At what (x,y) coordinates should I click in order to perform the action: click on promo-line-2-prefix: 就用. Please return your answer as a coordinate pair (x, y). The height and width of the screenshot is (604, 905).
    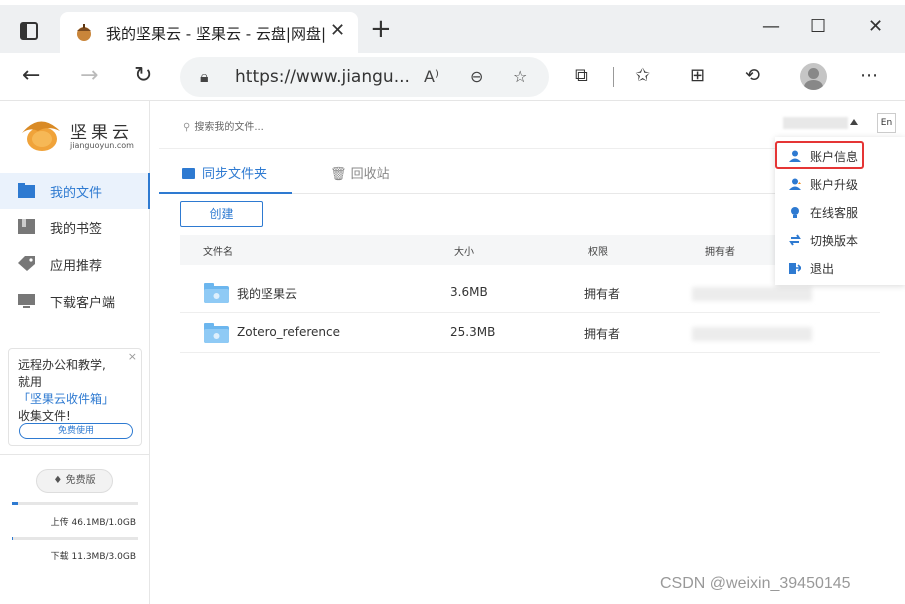
    Looking at the image, I should click on (30, 382).